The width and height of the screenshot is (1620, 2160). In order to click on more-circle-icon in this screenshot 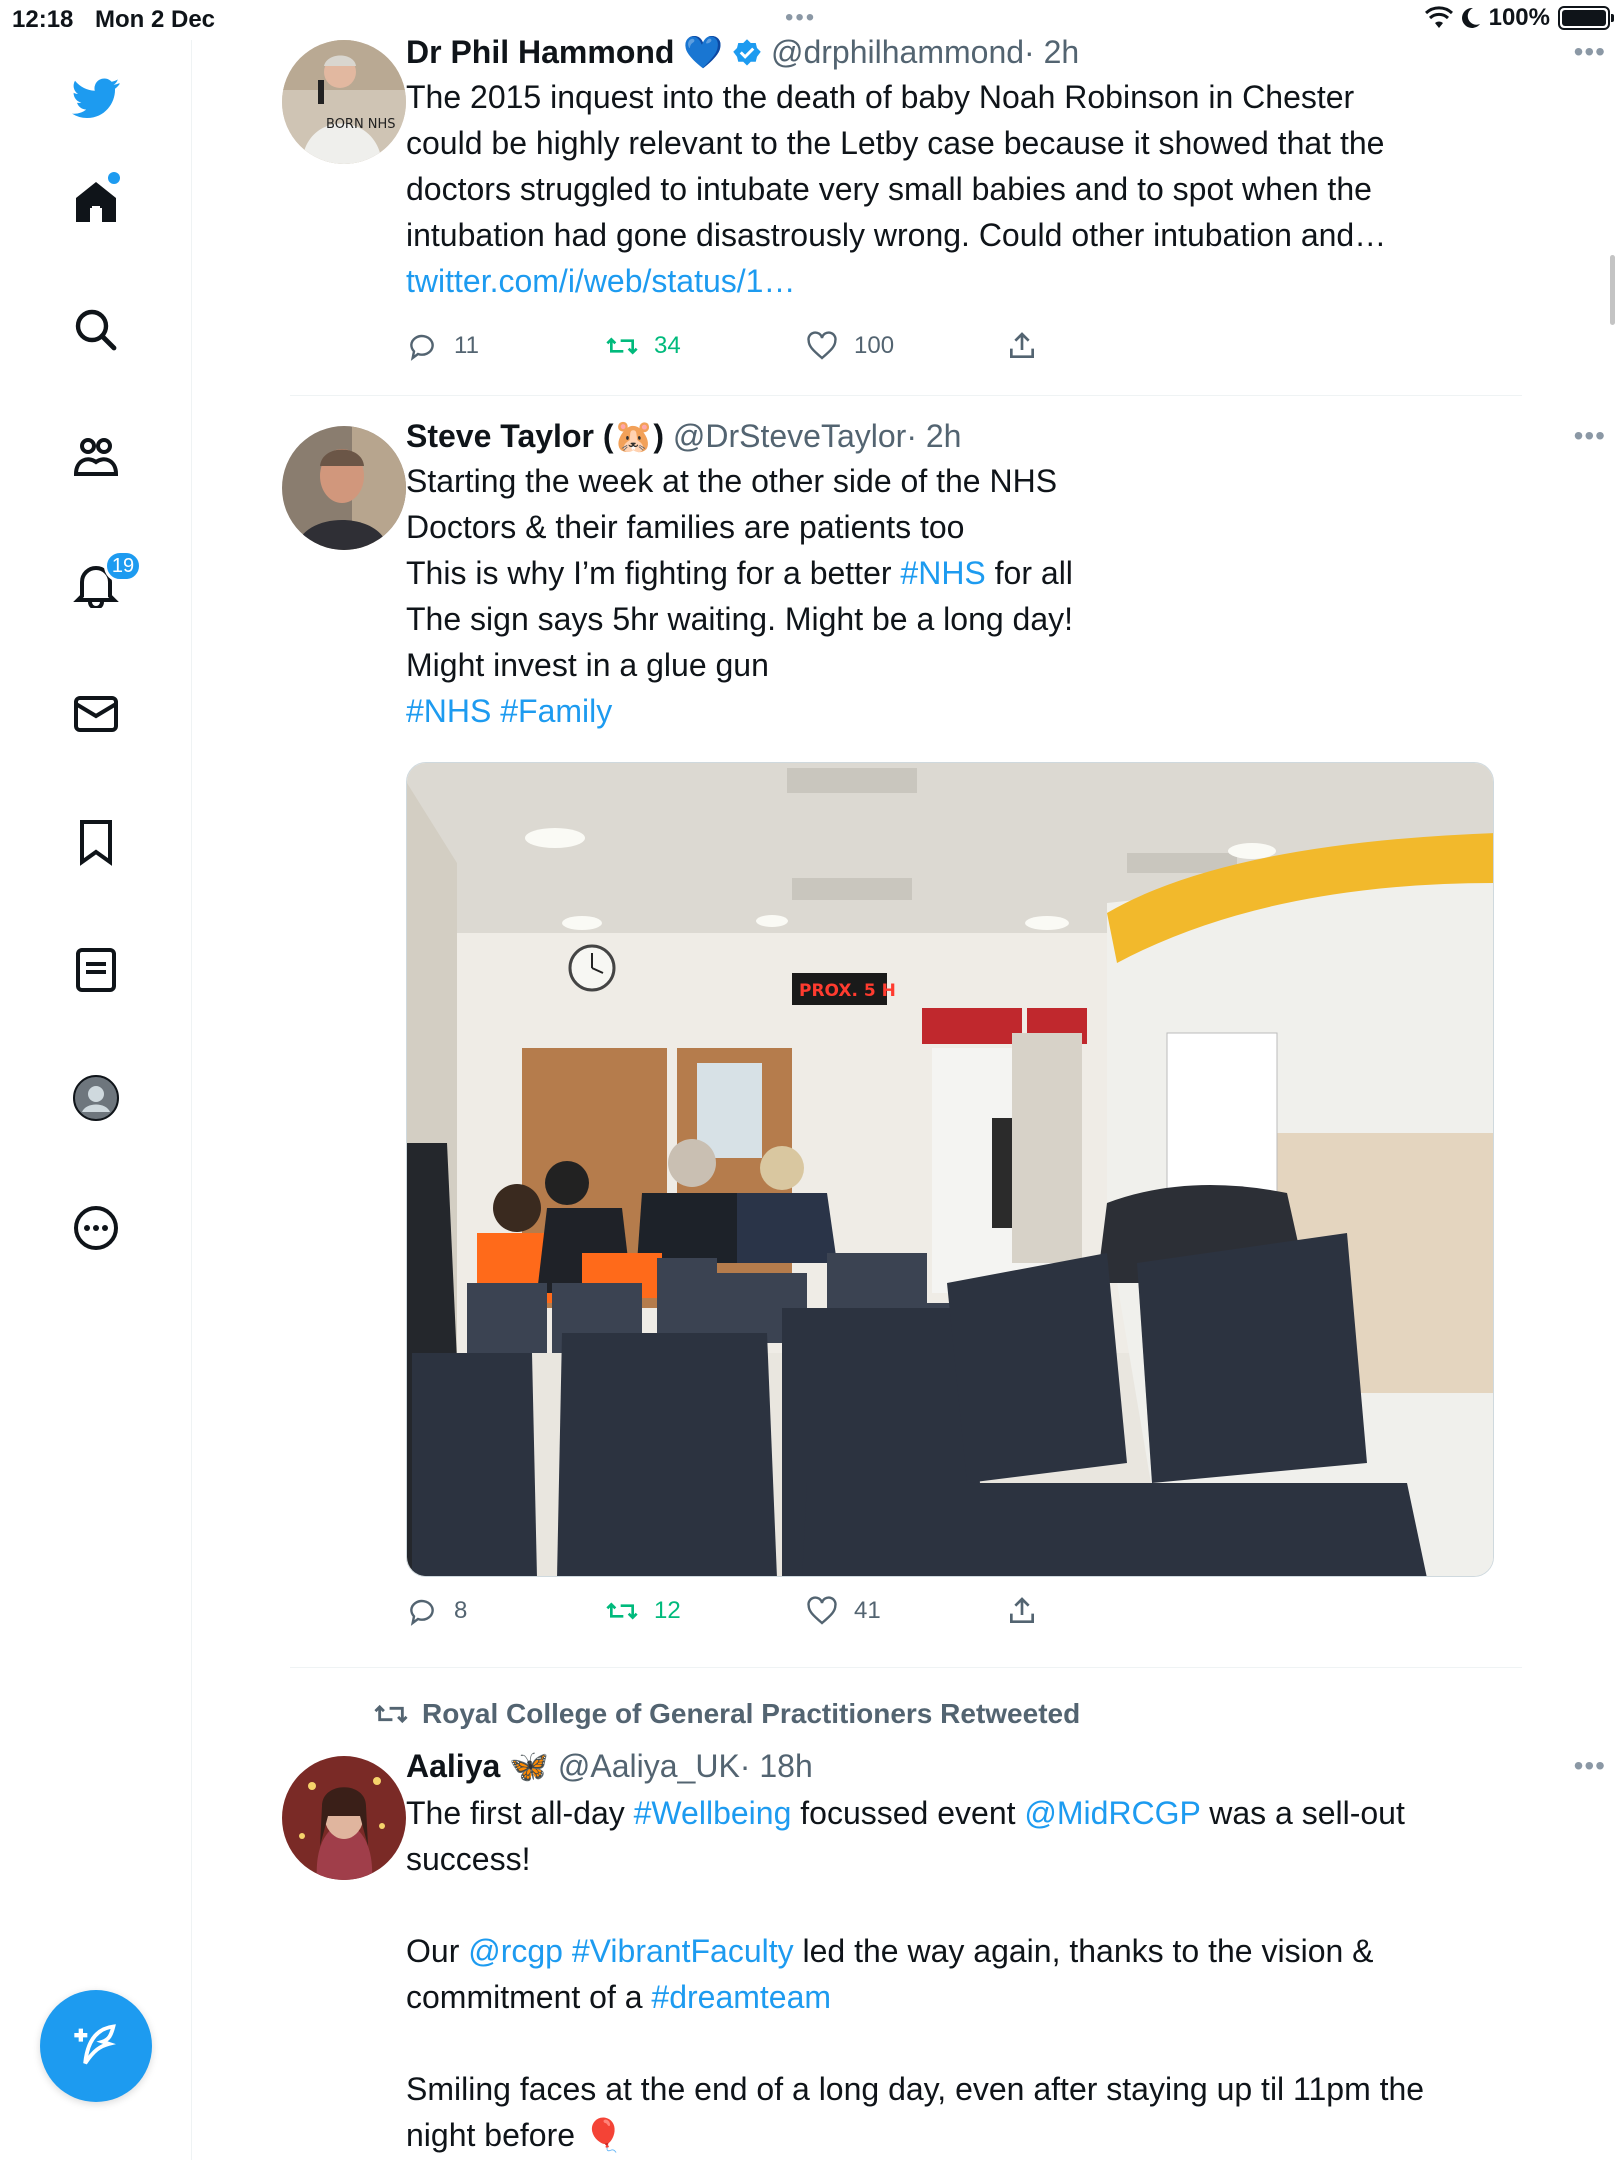, I will do `click(96, 1228)`.